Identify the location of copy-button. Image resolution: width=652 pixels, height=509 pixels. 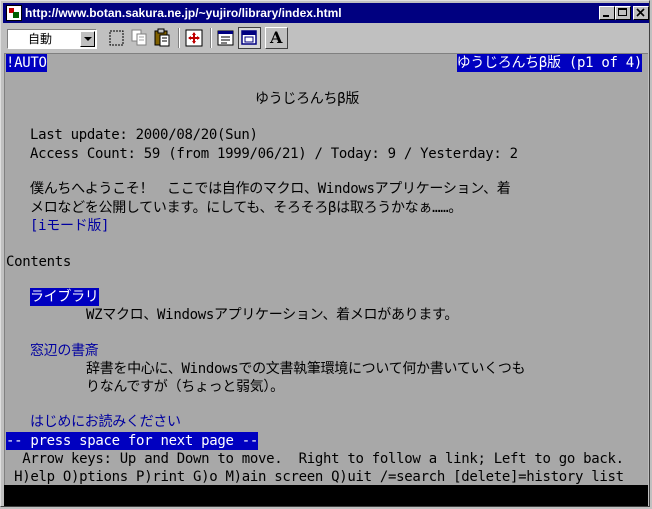
(139, 38).